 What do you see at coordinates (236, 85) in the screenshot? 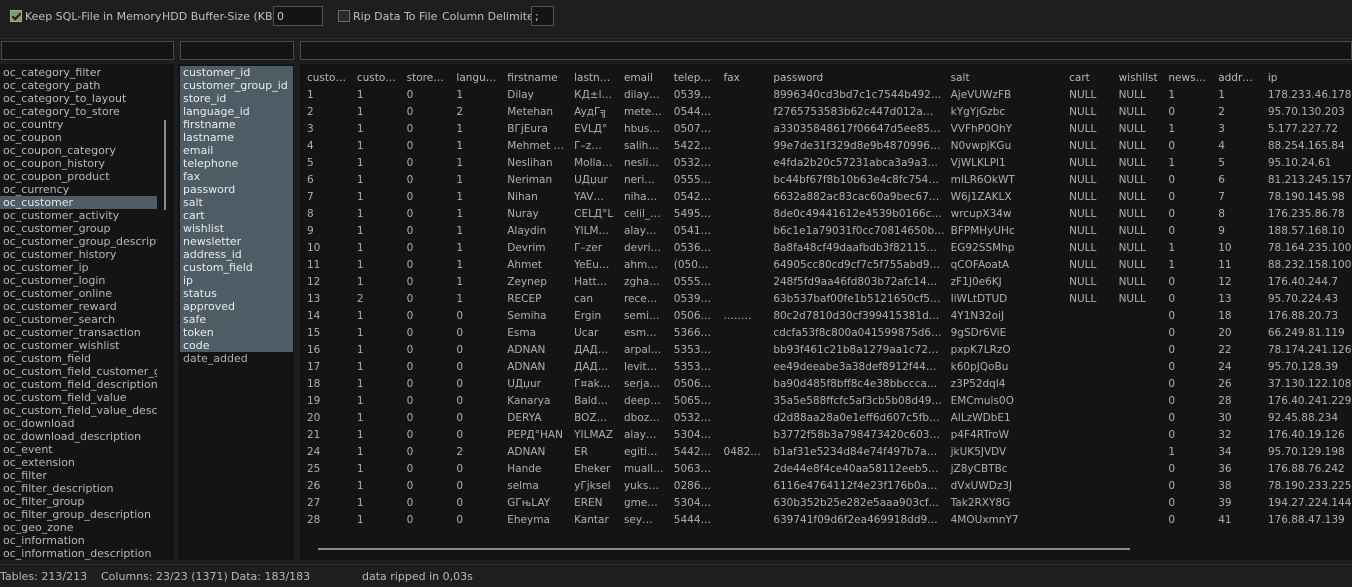
I see `column-list-item: customer_group_id` at bounding box center [236, 85].